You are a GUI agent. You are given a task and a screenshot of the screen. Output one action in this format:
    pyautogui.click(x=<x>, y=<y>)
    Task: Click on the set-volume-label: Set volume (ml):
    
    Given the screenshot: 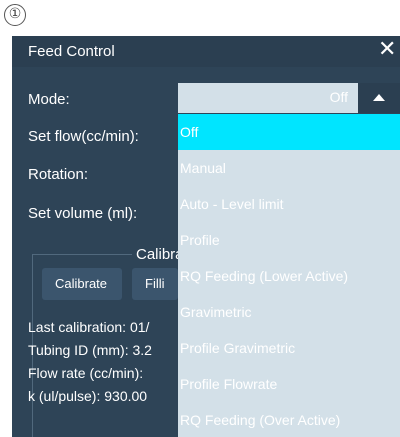 What is the action you would take?
    pyautogui.click(x=83, y=213)
    